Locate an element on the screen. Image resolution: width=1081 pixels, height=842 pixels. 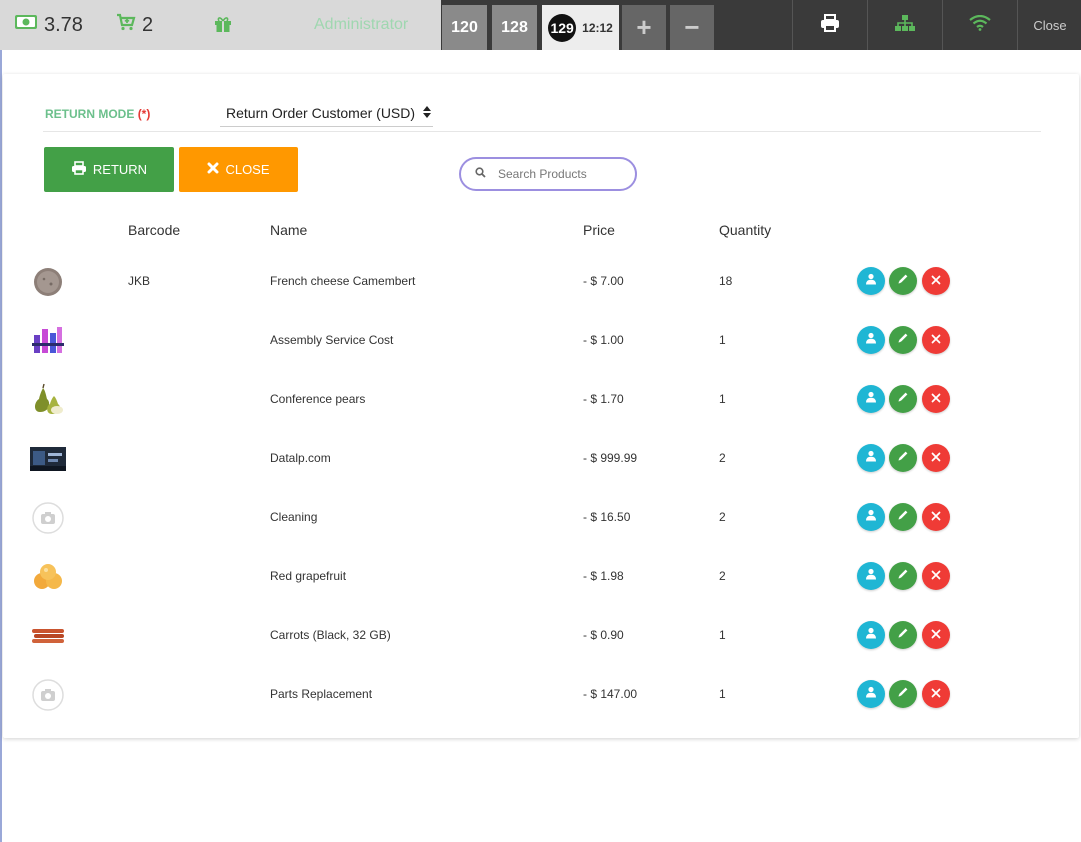
gift-button is located at coordinates (223, 27).